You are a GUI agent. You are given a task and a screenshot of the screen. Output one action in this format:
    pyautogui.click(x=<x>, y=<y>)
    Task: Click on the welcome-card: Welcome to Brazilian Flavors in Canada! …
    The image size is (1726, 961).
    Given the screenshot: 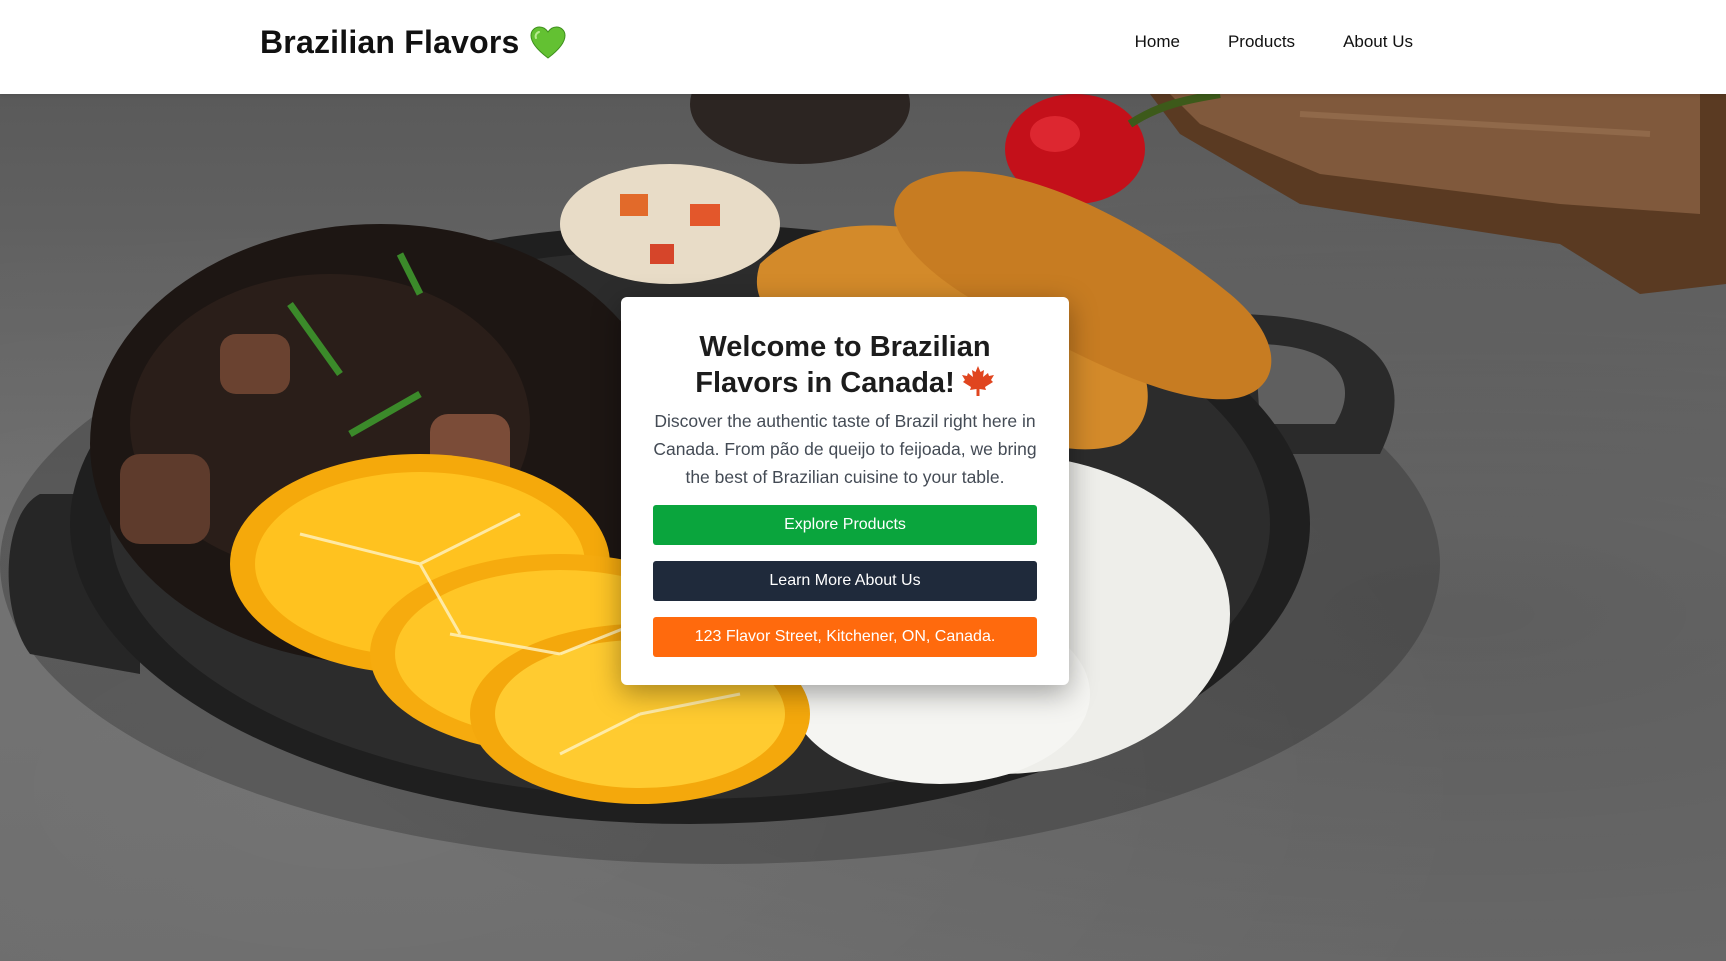 What is the action you would take?
    pyautogui.click(x=845, y=491)
    